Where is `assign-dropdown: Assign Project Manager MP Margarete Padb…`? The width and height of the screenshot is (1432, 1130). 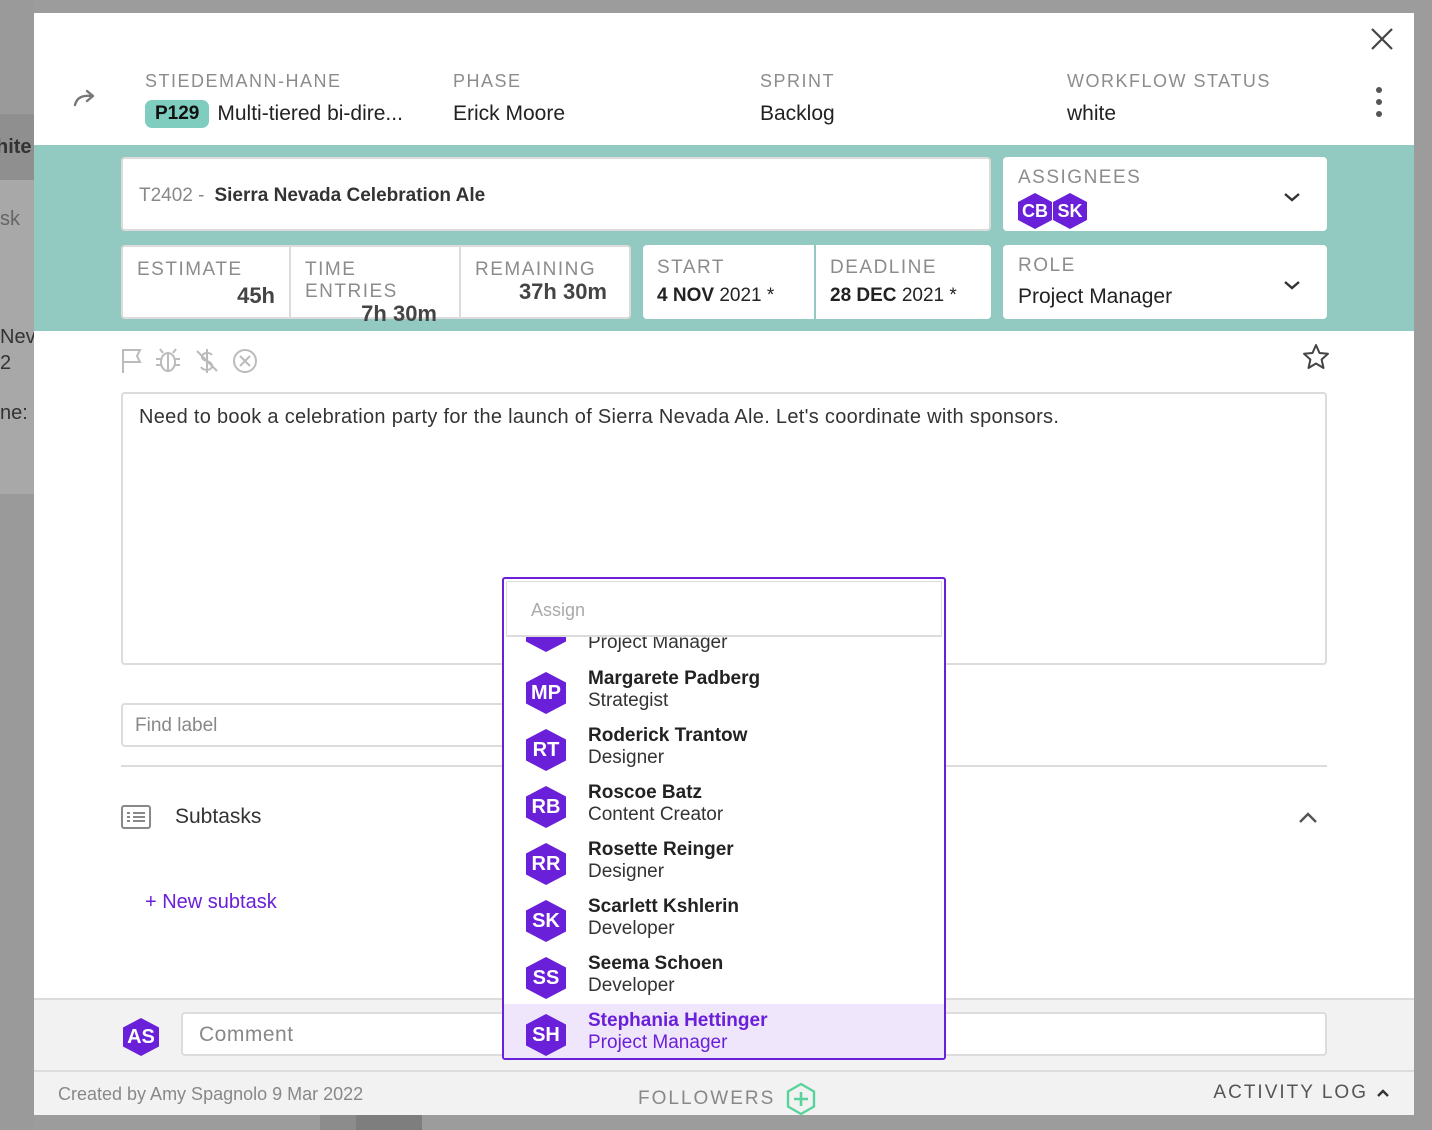
assign-dropdown: Assign Project Manager MP Margarete Padb… is located at coordinates (724, 818).